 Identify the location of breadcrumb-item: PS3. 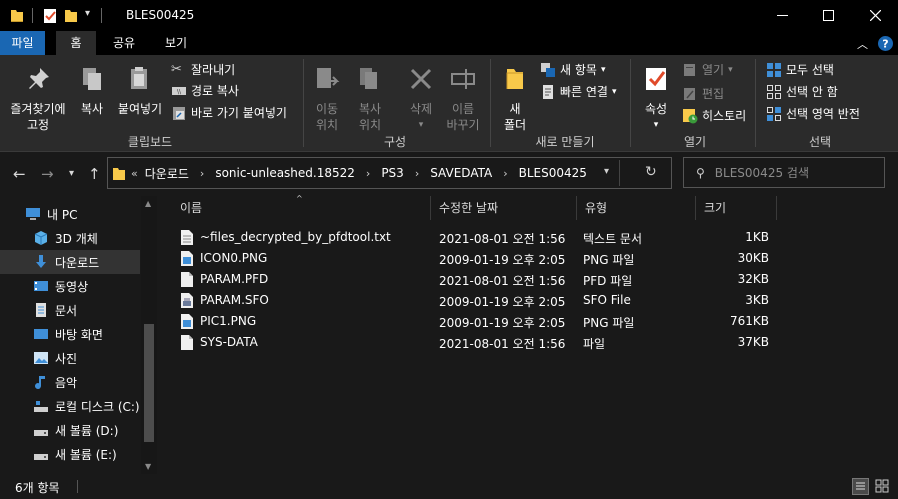
(392, 173).